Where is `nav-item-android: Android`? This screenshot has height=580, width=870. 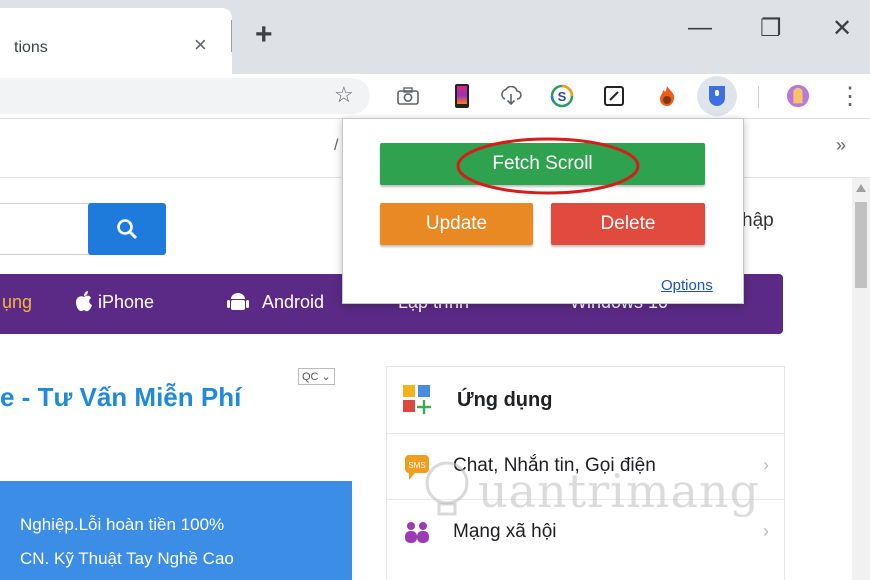
nav-item-android: Android is located at coordinates (293, 302).